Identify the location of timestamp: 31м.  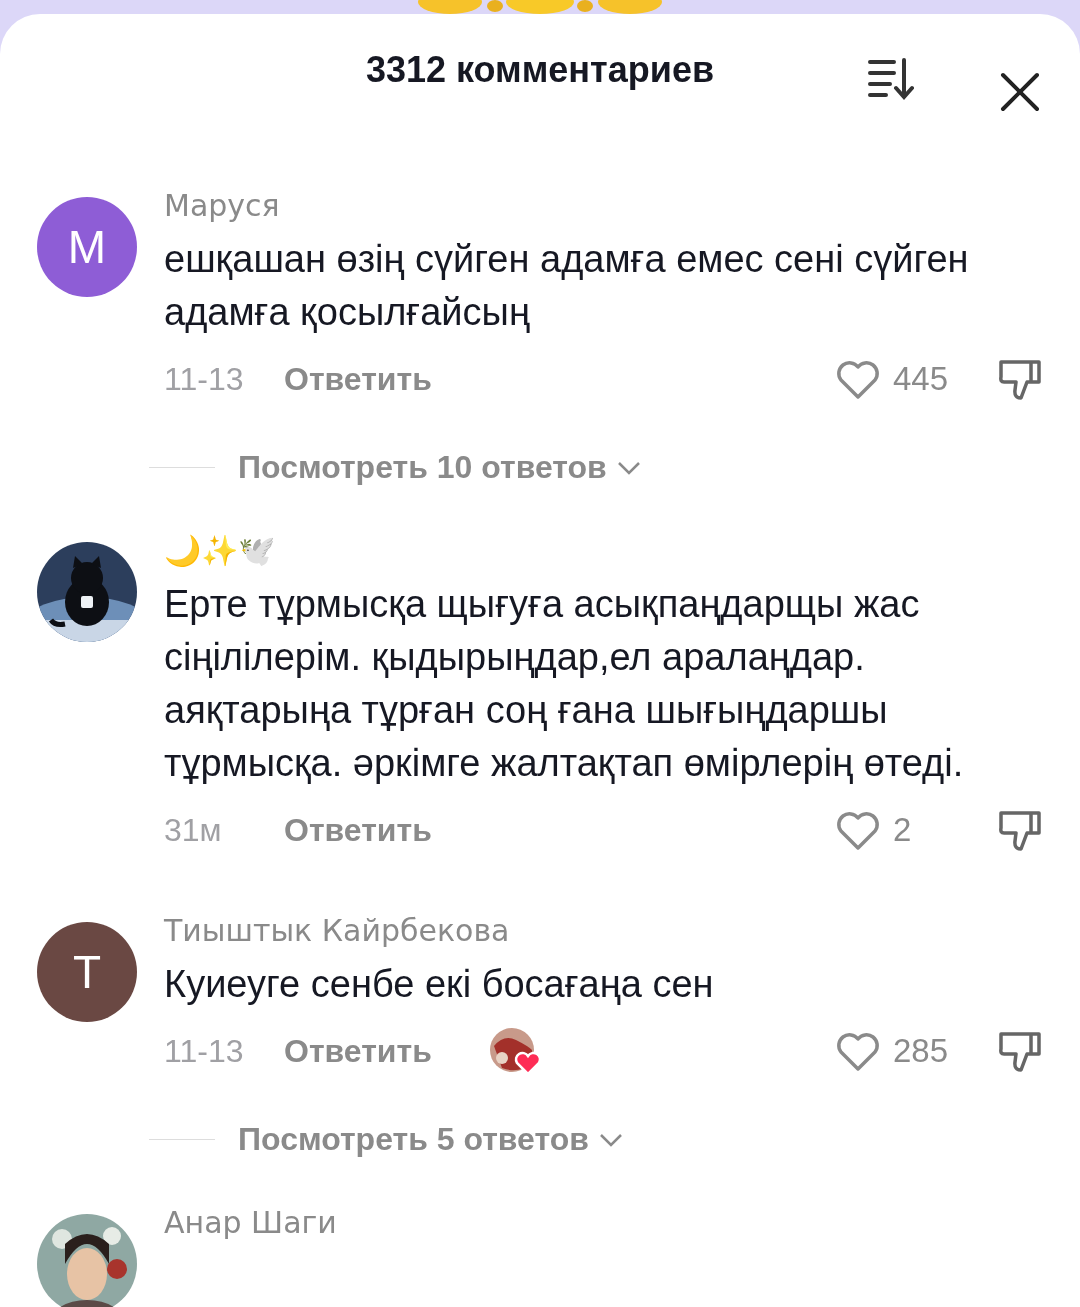
(193, 830).